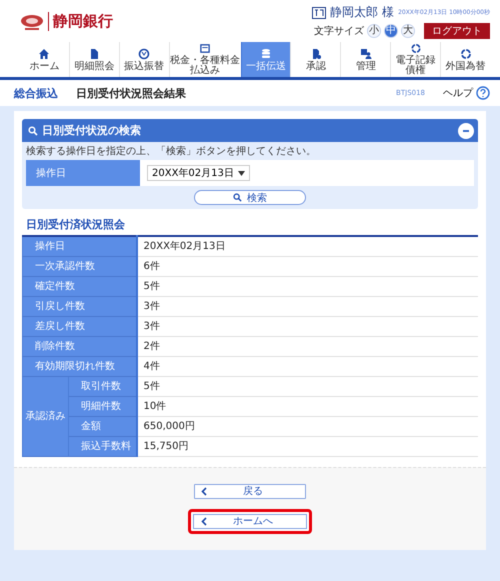 The width and height of the screenshot is (500, 581). I want to click on table-header-cell: 確定件数, so click(79, 286).